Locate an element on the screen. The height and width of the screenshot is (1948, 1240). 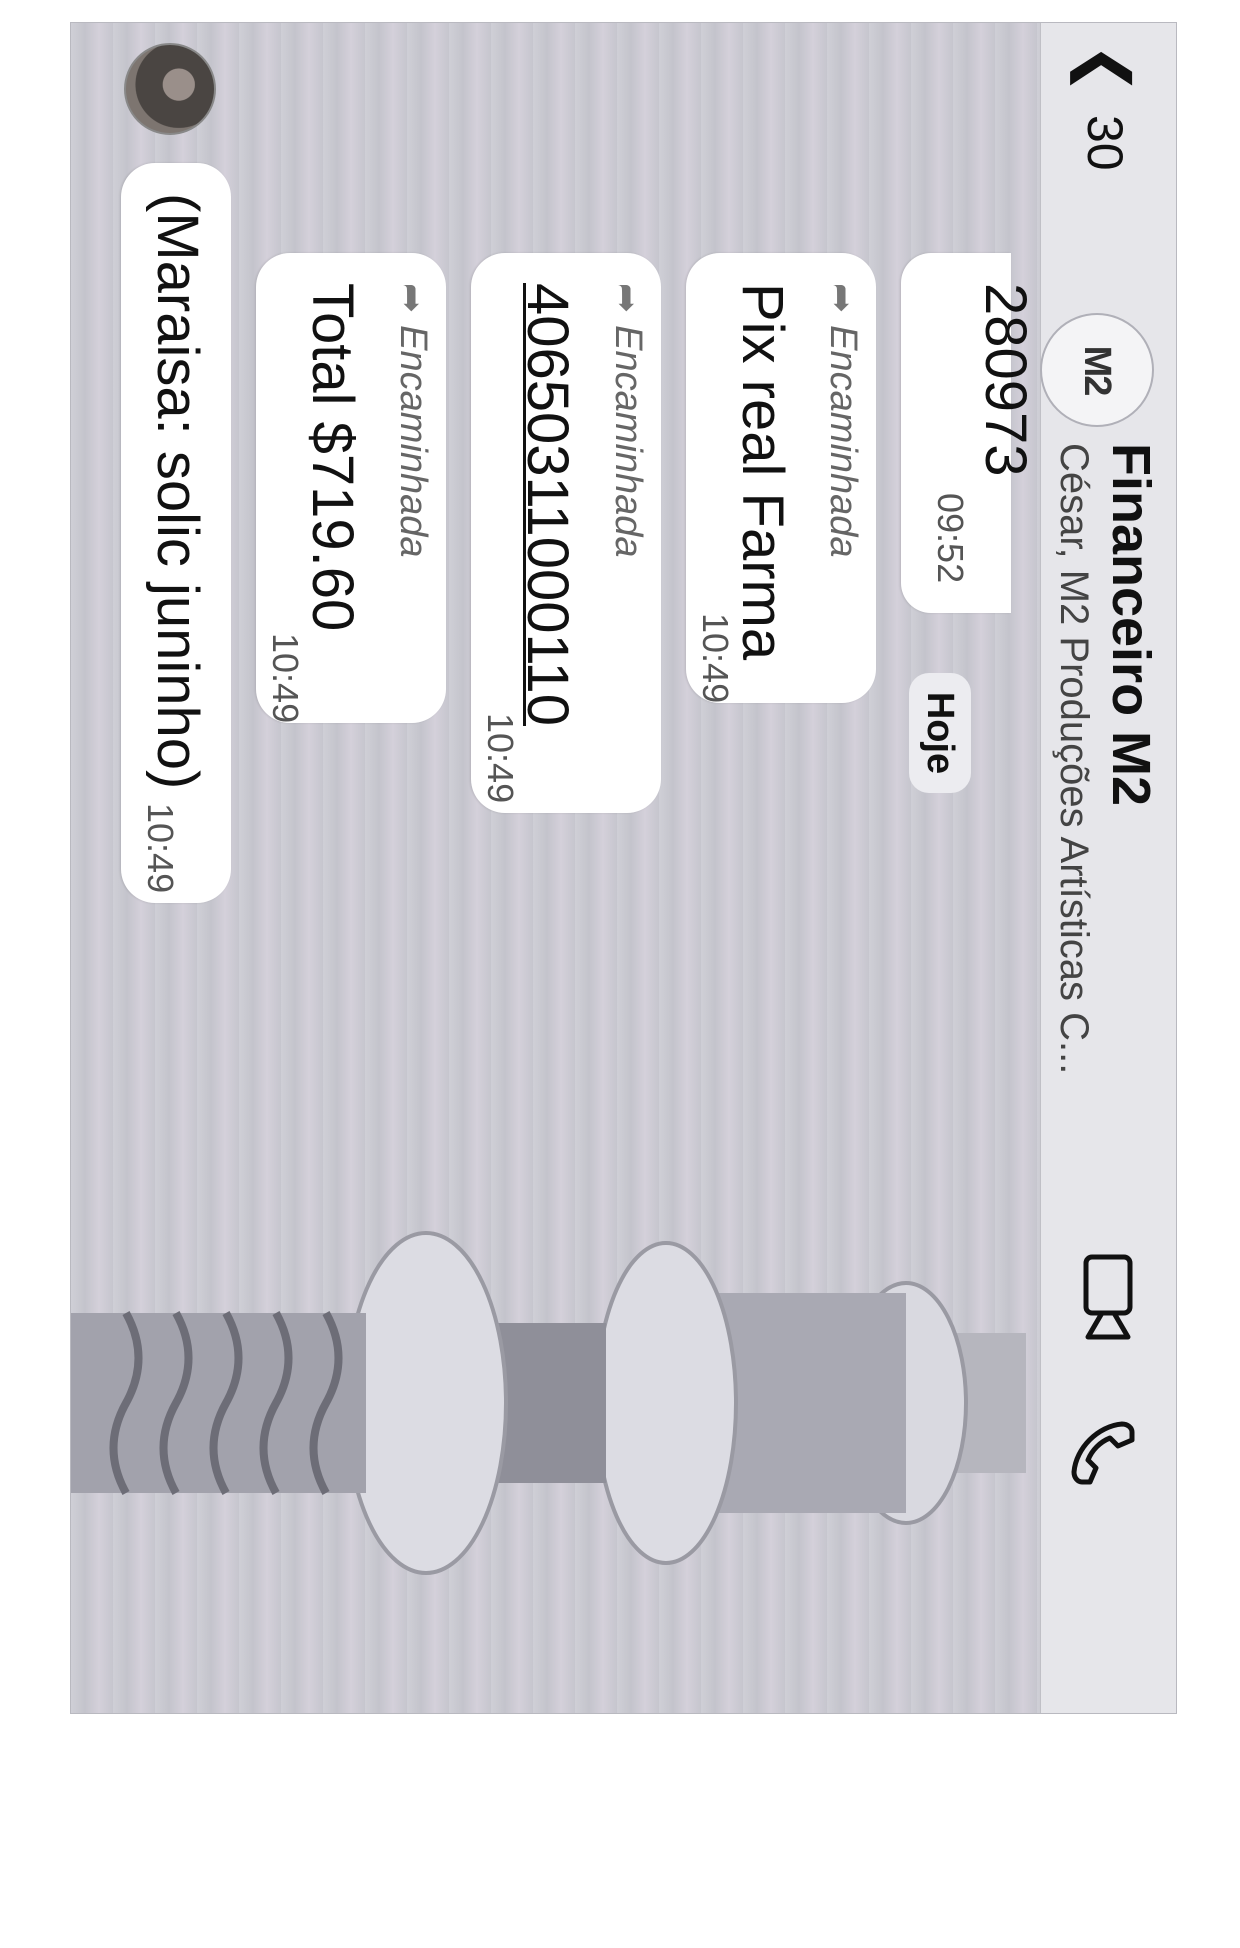
phone-call-icon is located at coordinates (1103, 1453).